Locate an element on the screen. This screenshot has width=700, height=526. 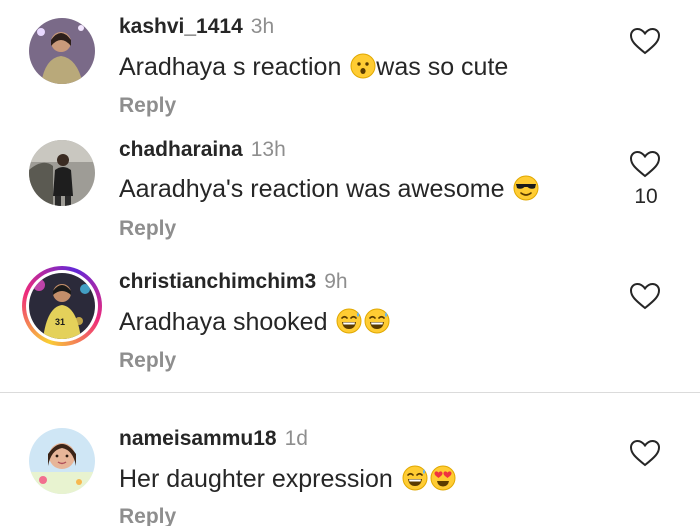
story-ring-inner: 31 is located at coordinates (62, 306).